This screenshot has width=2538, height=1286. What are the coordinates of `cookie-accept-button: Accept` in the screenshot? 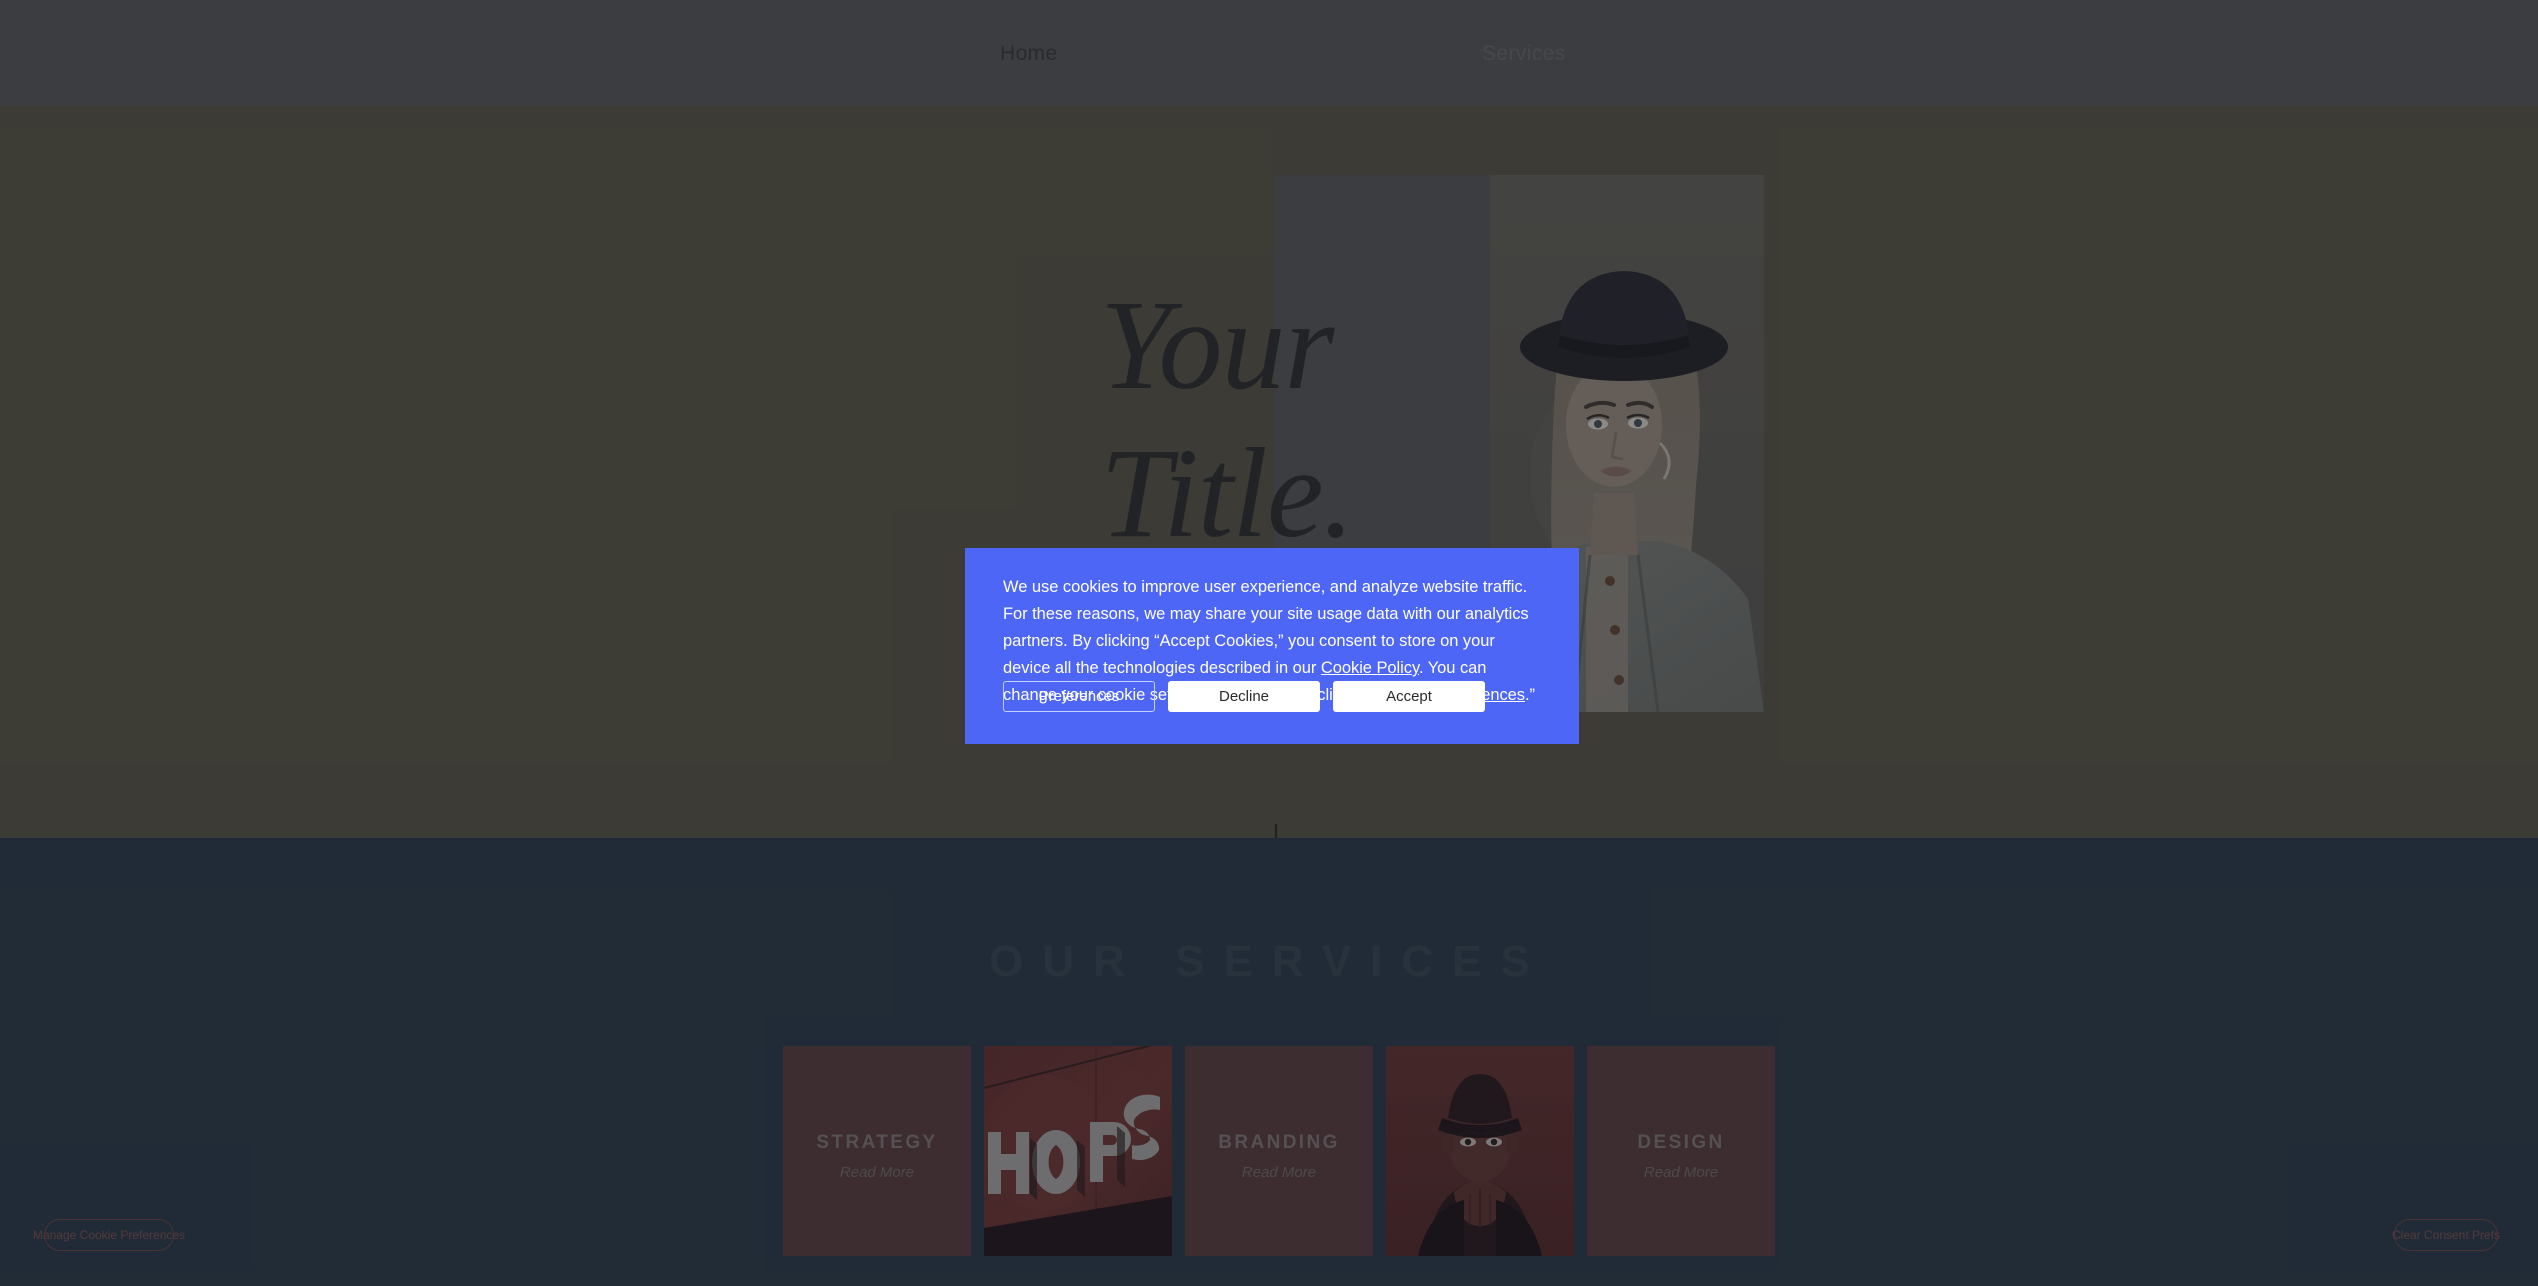 It's located at (1409, 696).